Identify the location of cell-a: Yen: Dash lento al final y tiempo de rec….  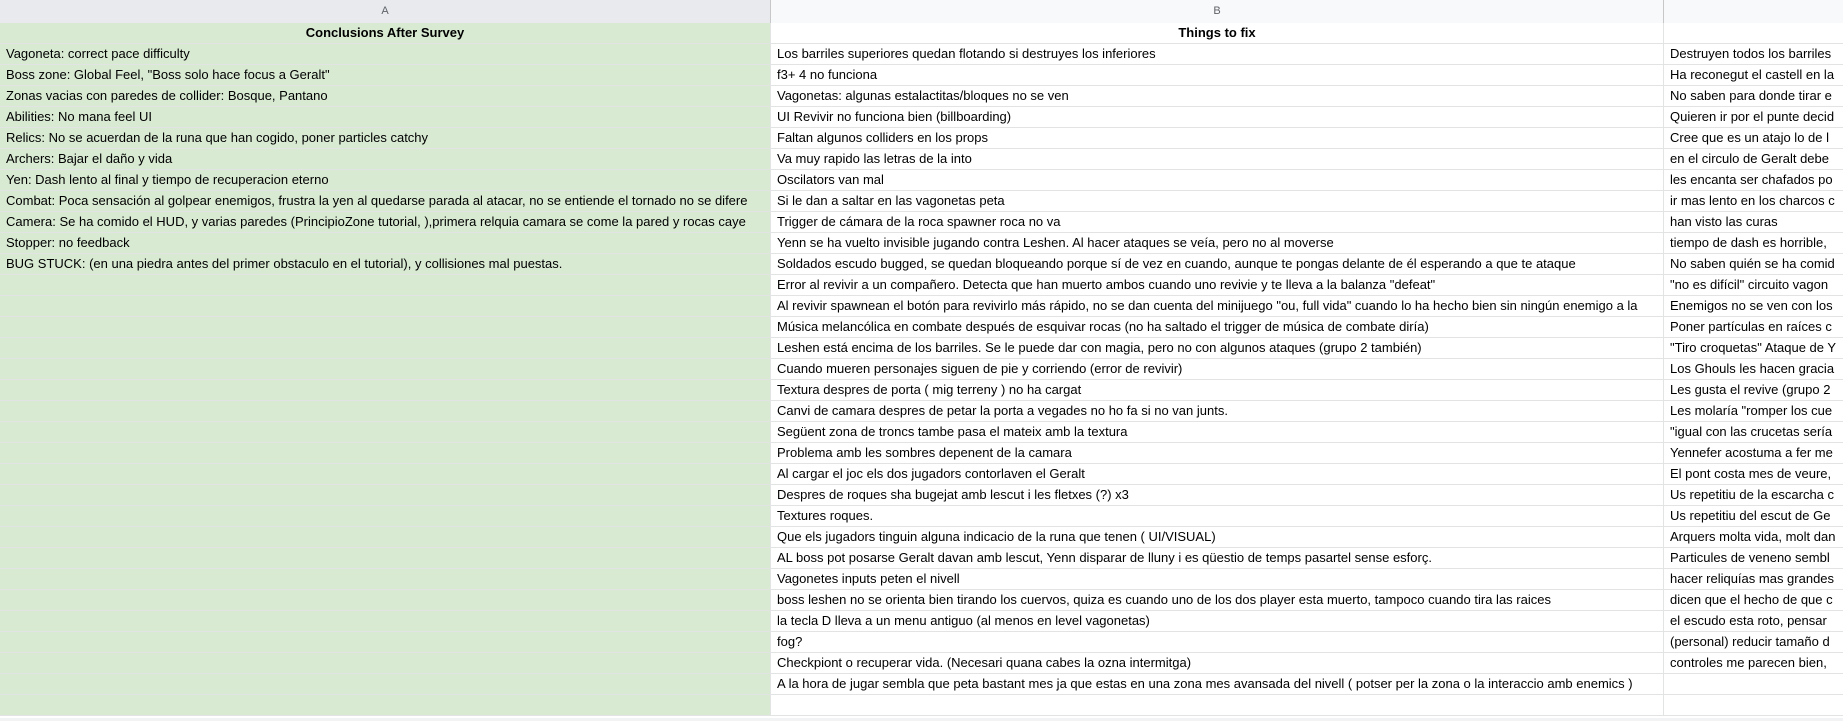
(385, 180).